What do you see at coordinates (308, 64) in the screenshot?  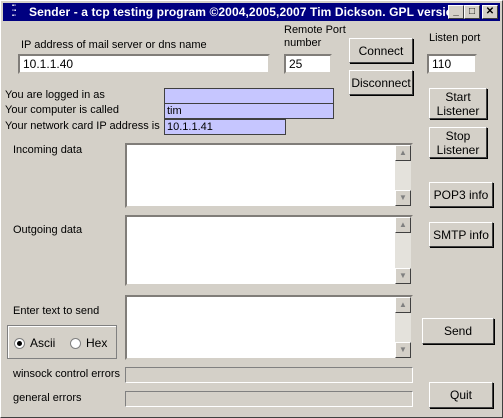 I see `remote-port-input: 25` at bounding box center [308, 64].